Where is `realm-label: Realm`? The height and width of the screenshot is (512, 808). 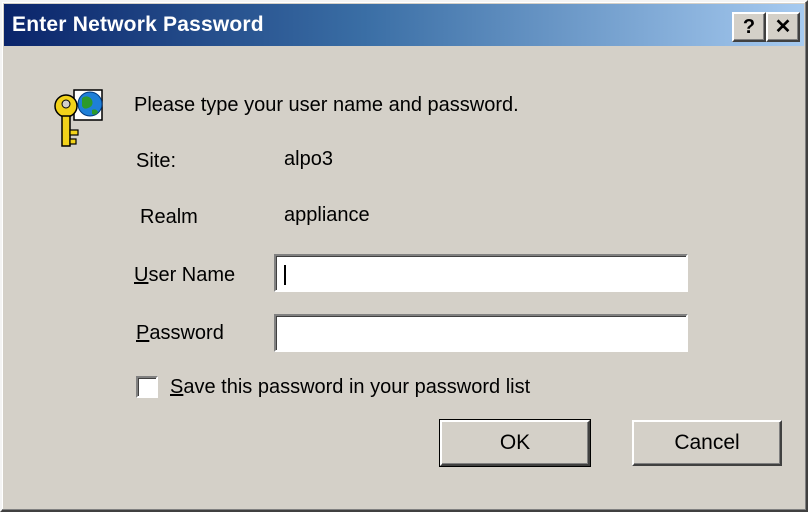
realm-label: Realm is located at coordinates (169, 217).